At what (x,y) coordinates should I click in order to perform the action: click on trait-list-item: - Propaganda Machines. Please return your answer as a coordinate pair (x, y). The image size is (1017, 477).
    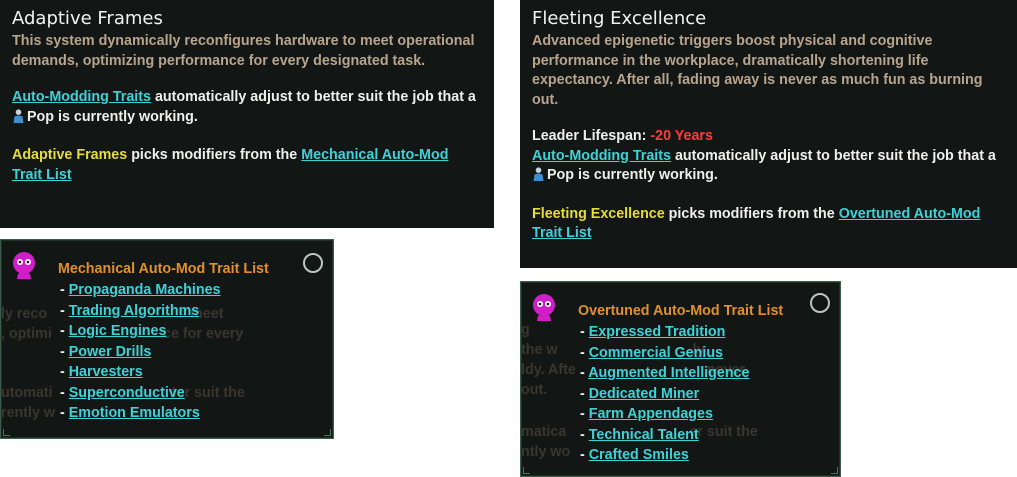
    Looking at the image, I should click on (140, 290).